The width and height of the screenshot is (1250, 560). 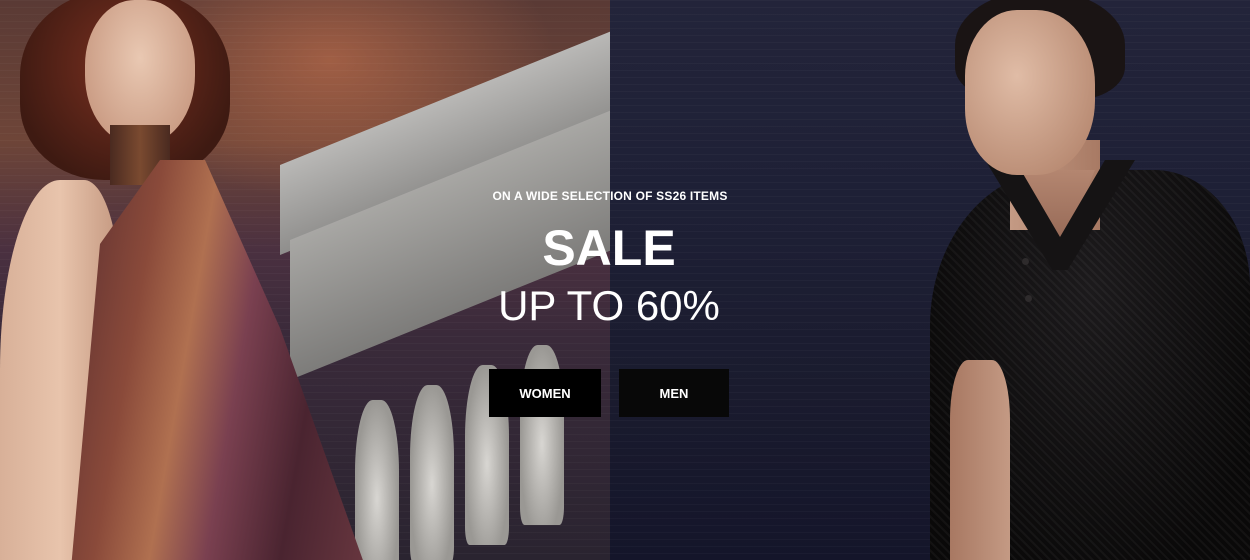 What do you see at coordinates (609, 248) in the screenshot?
I see `hero-headline: SALE` at bounding box center [609, 248].